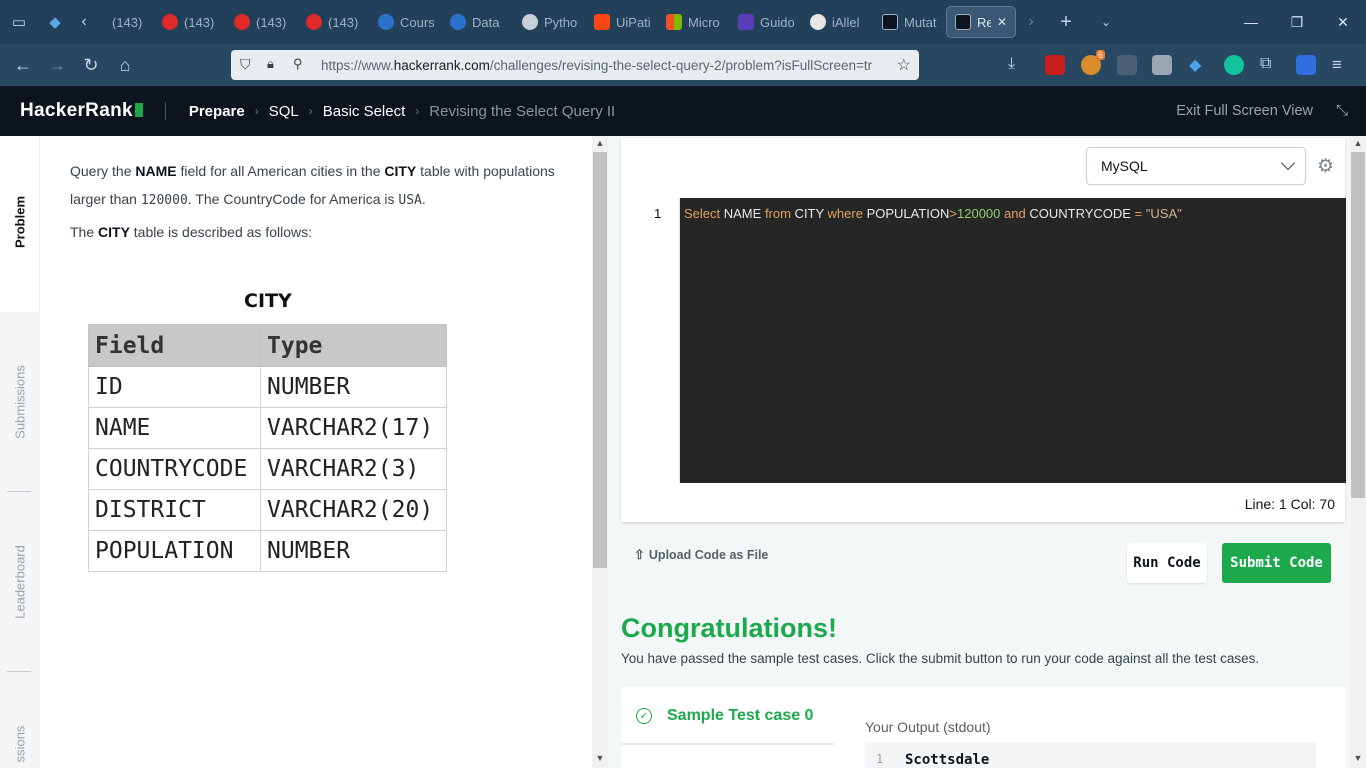  Describe the element at coordinates (298, 64) in the screenshot. I see `permissions-icon: ⚲` at that location.